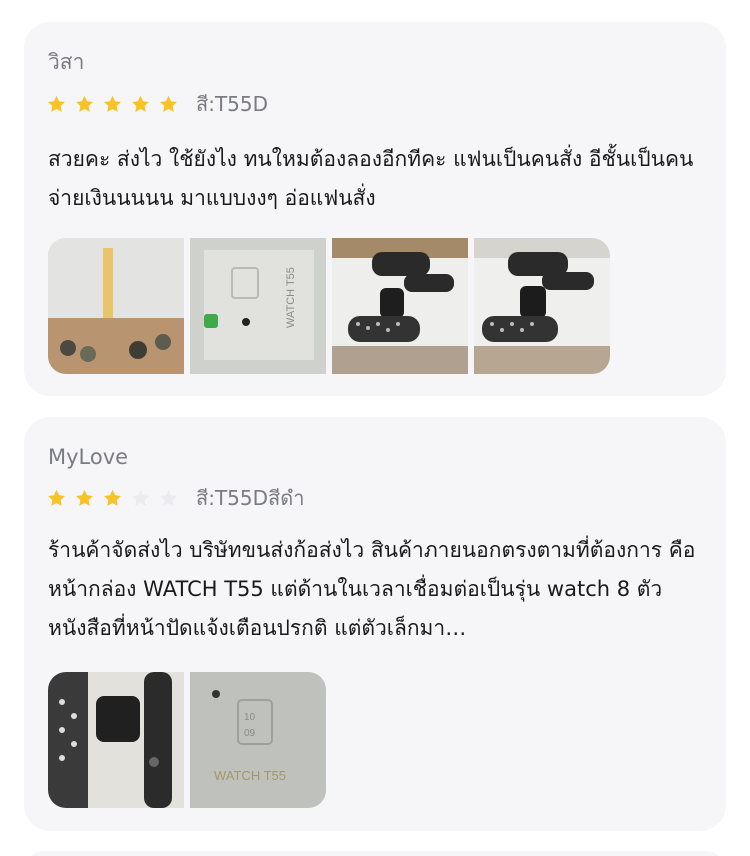  Describe the element at coordinates (66, 62) in the screenshot. I see `reviewer-name: วิสา` at that location.